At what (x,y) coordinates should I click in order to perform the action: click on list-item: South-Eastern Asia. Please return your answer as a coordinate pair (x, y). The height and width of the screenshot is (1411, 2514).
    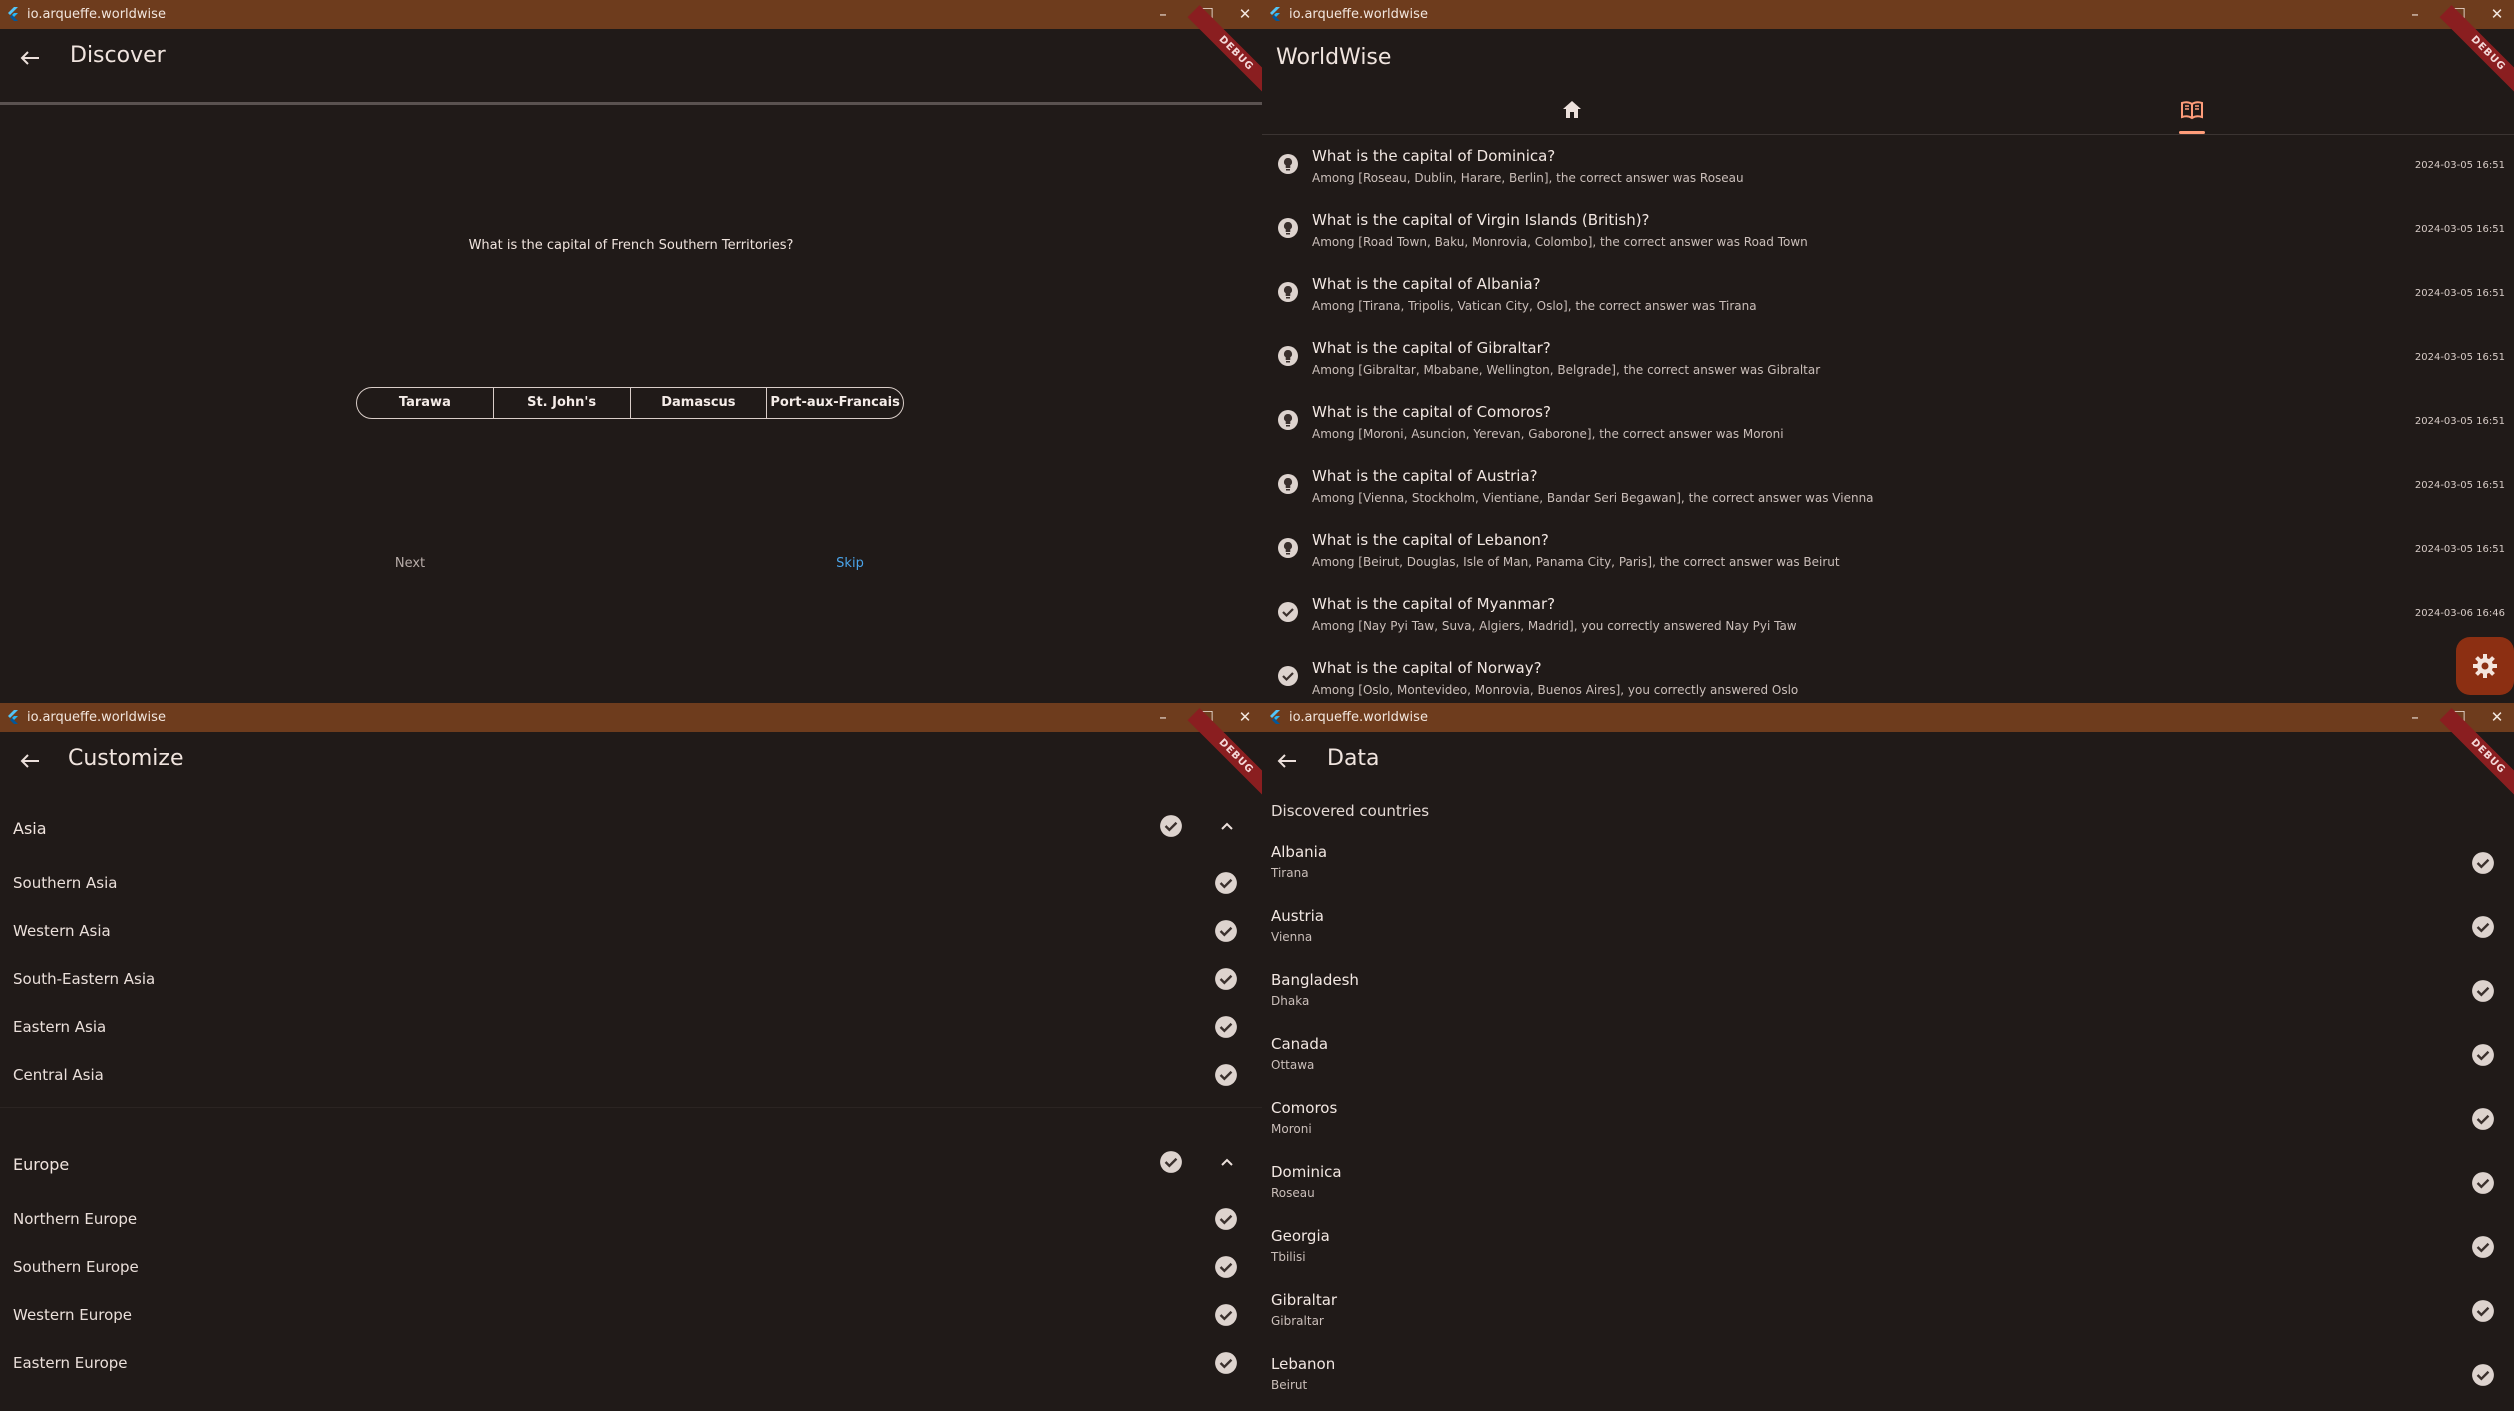
    Looking at the image, I should click on (631, 979).